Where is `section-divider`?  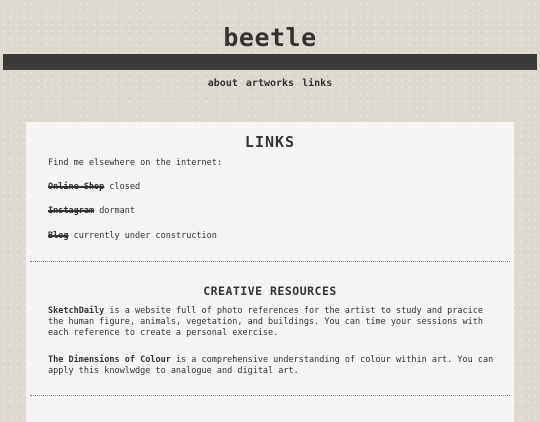
section-divider is located at coordinates (270, 261).